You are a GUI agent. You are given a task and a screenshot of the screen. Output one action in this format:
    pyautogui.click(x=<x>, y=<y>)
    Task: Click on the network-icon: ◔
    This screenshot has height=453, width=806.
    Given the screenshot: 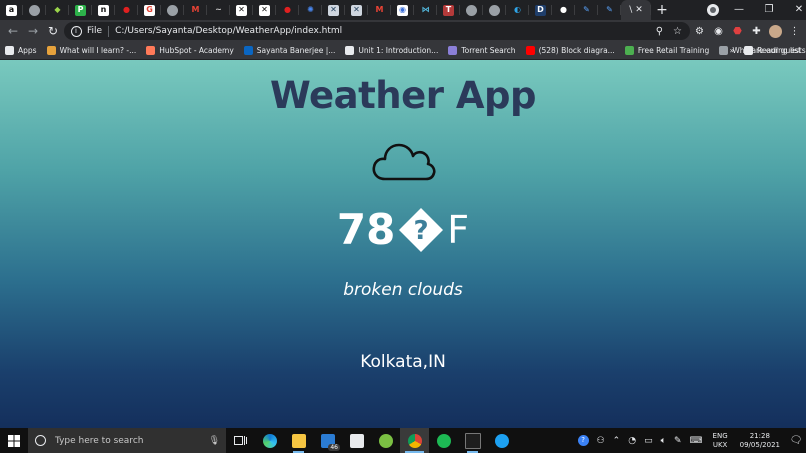 What is the action you would take?
    pyautogui.click(x=632, y=441)
    